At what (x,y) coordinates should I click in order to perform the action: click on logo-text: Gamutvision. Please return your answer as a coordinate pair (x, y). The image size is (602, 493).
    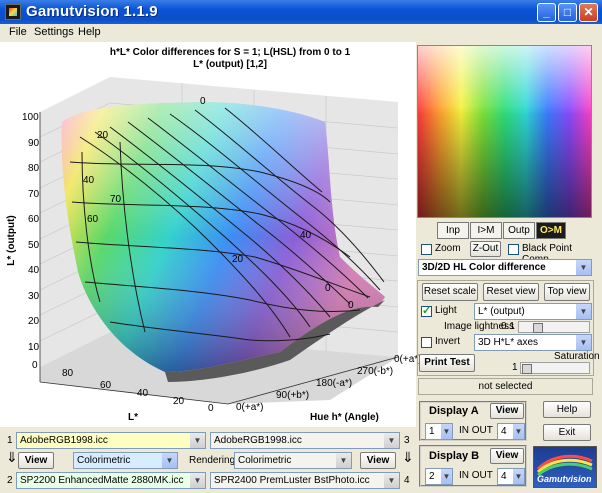
    Looking at the image, I should click on (564, 479).